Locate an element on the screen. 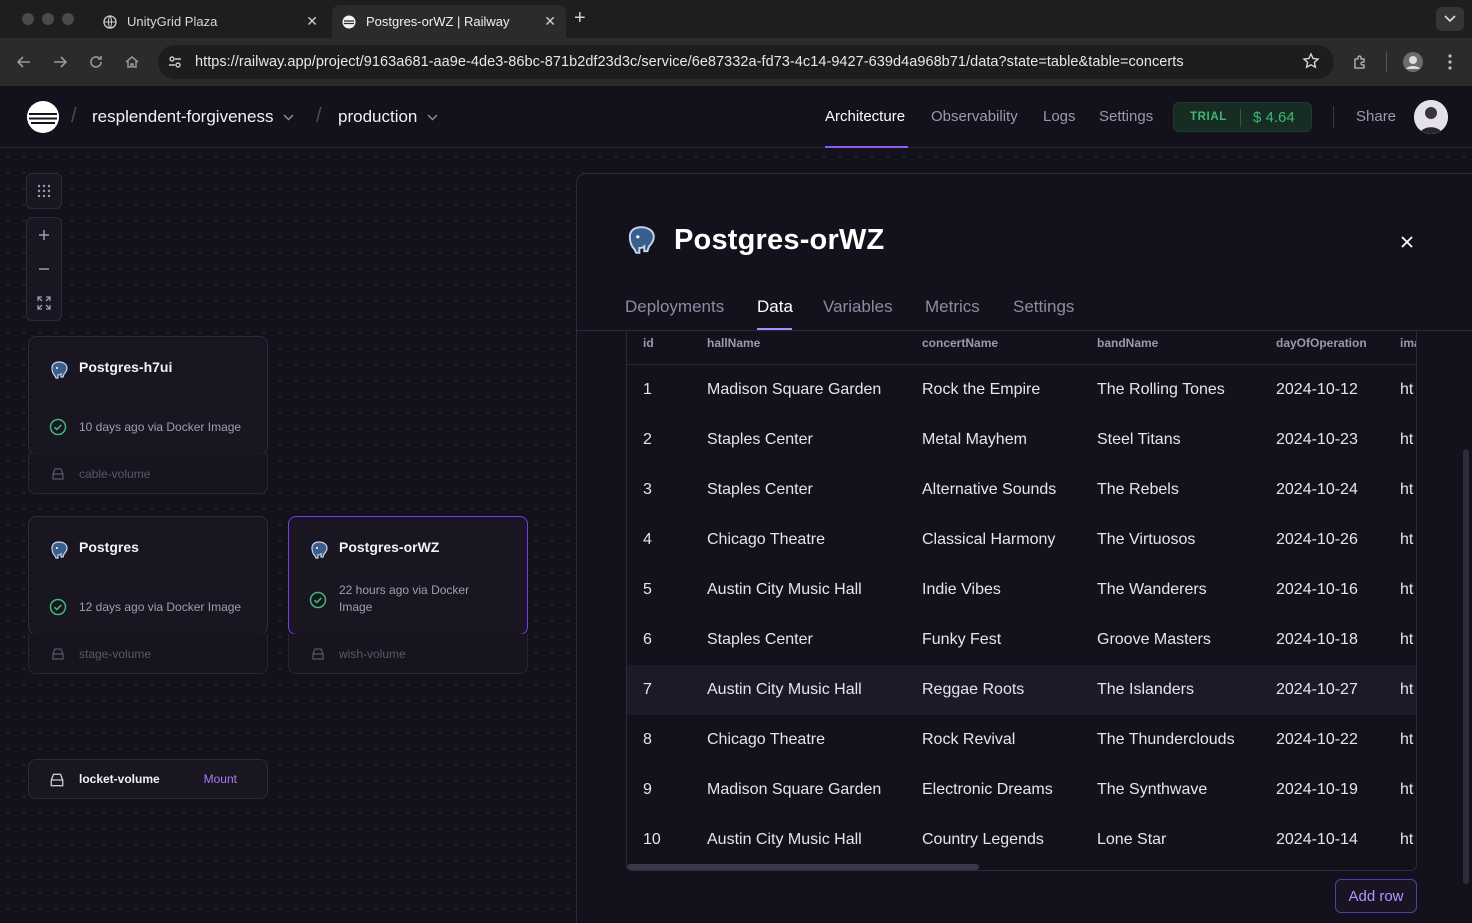  column-header-bandname: bandName is located at coordinates (1127, 343).